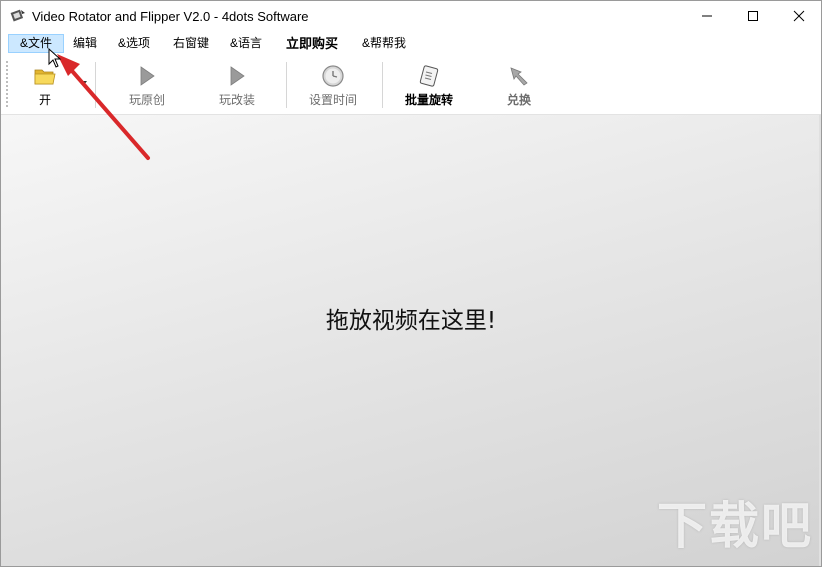 The width and height of the screenshot is (822, 567). Describe the element at coordinates (518, 100) in the screenshot. I see `convert-label: 兑换` at that location.